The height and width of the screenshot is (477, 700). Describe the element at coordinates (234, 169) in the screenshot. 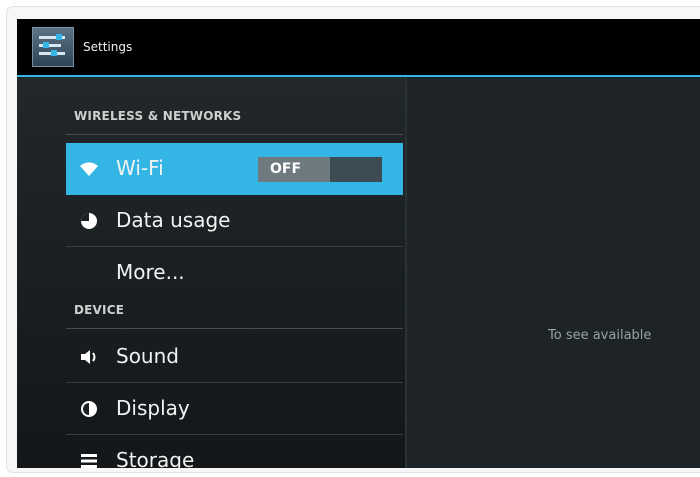

I see `menu-item-wifi: Wi-Fi OFF` at that location.